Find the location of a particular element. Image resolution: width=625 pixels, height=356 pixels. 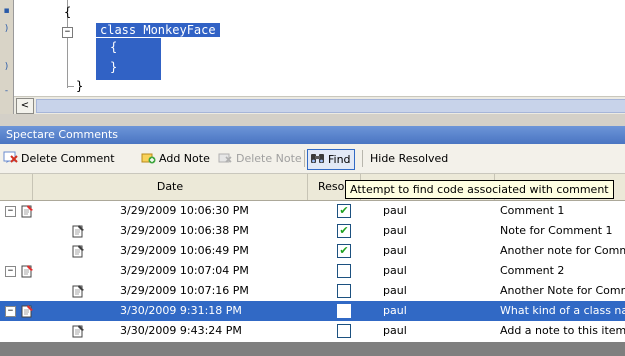

gutter-marker-icon: ▪ is located at coordinates (6, 11).